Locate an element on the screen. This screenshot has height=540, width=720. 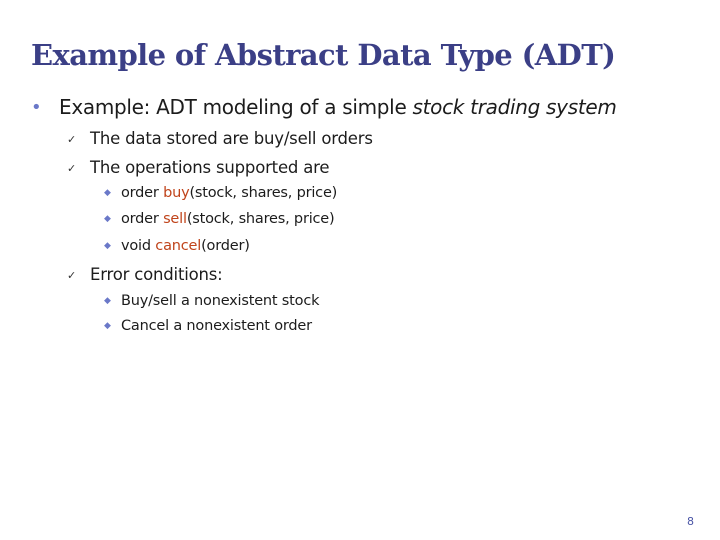
operation-params: (order) is located at coordinates (225, 246).